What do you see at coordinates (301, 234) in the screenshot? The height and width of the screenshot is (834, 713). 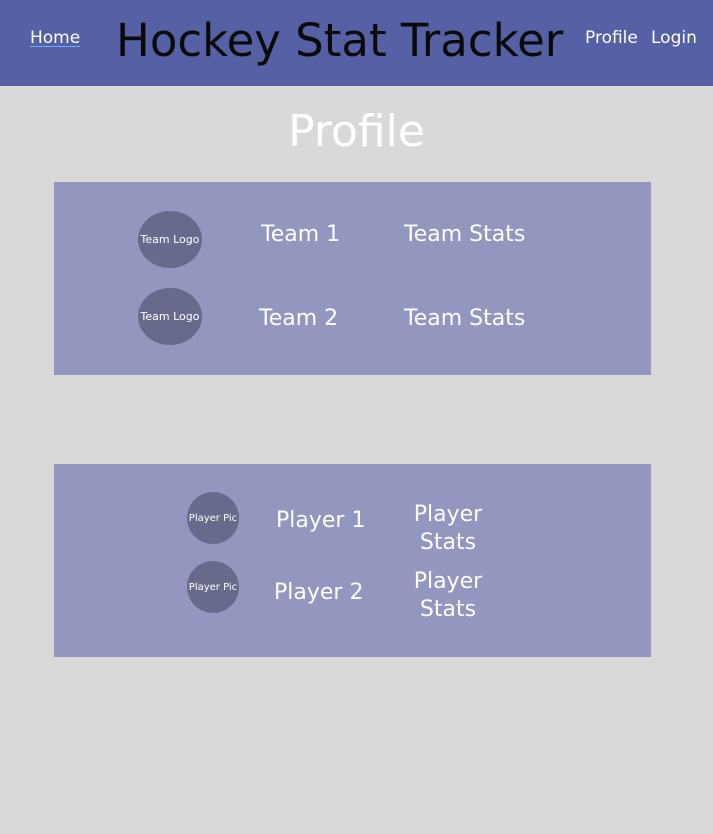 I see `team-name: Team 1` at bounding box center [301, 234].